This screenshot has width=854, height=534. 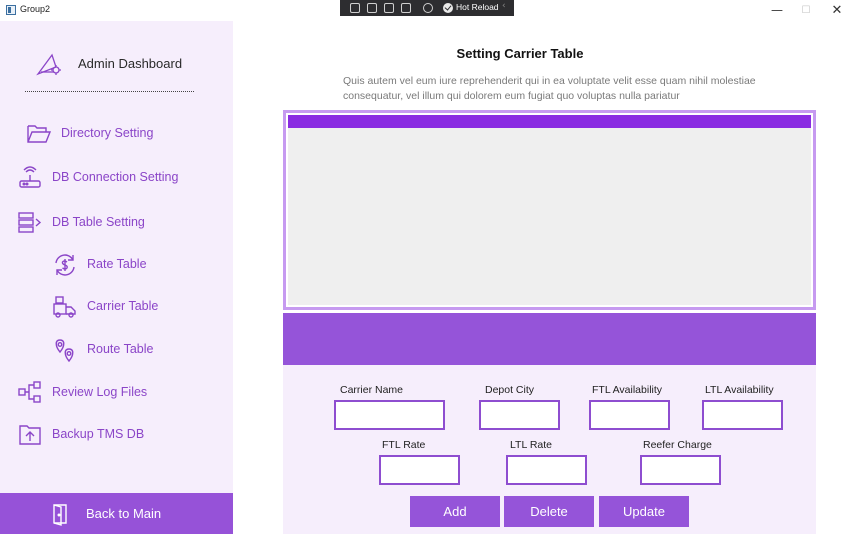 I want to click on compass-ruler-icon, so click(x=48, y=64).